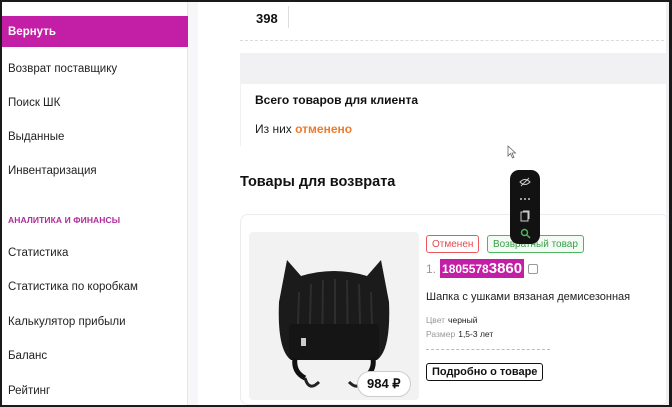  I want to click on sidebar-item-rating: Рейтинг, so click(95, 390).